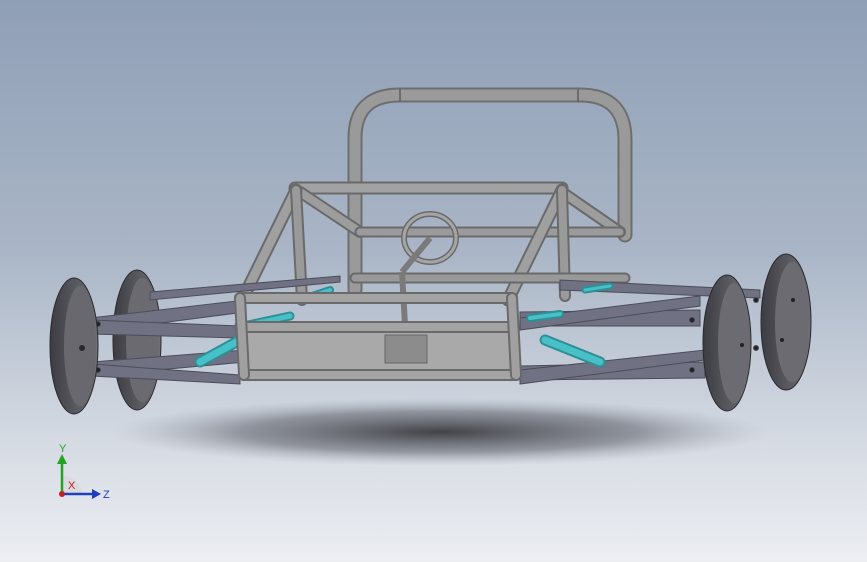  Describe the element at coordinates (786, 322) in the screenshot. I see `rear-right-wheel` at that location.